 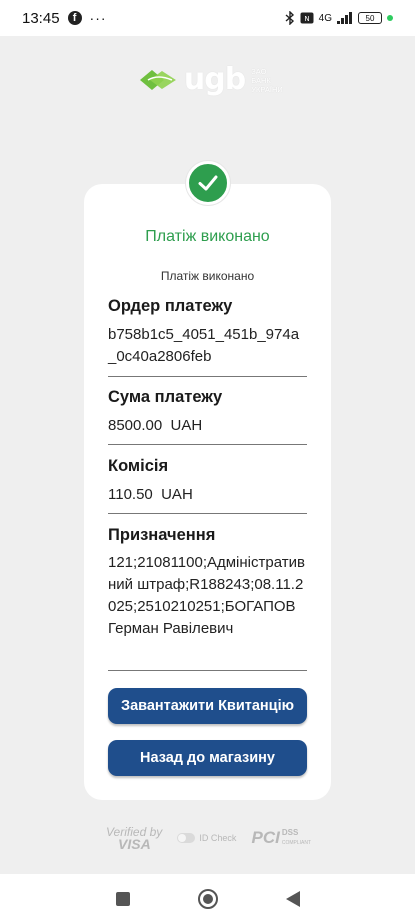 I want to click on payment-status-title: Платіж виконано, so click(x=207, y=236).